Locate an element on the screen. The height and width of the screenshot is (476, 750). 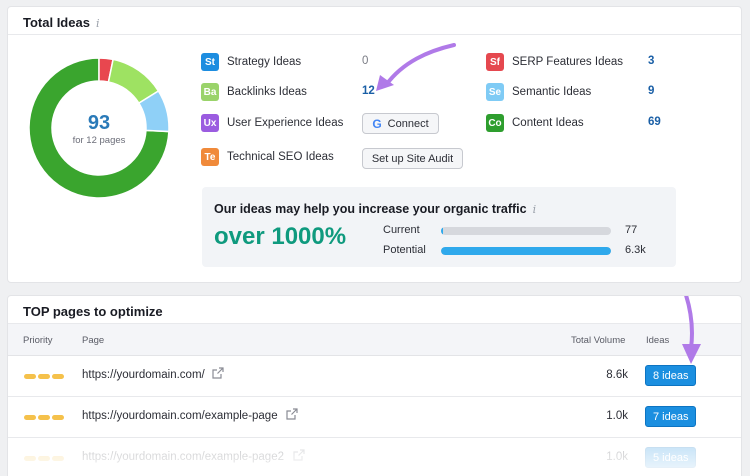
top-pages-header: TOP pages to optimize is located at coordinates (374, 310).